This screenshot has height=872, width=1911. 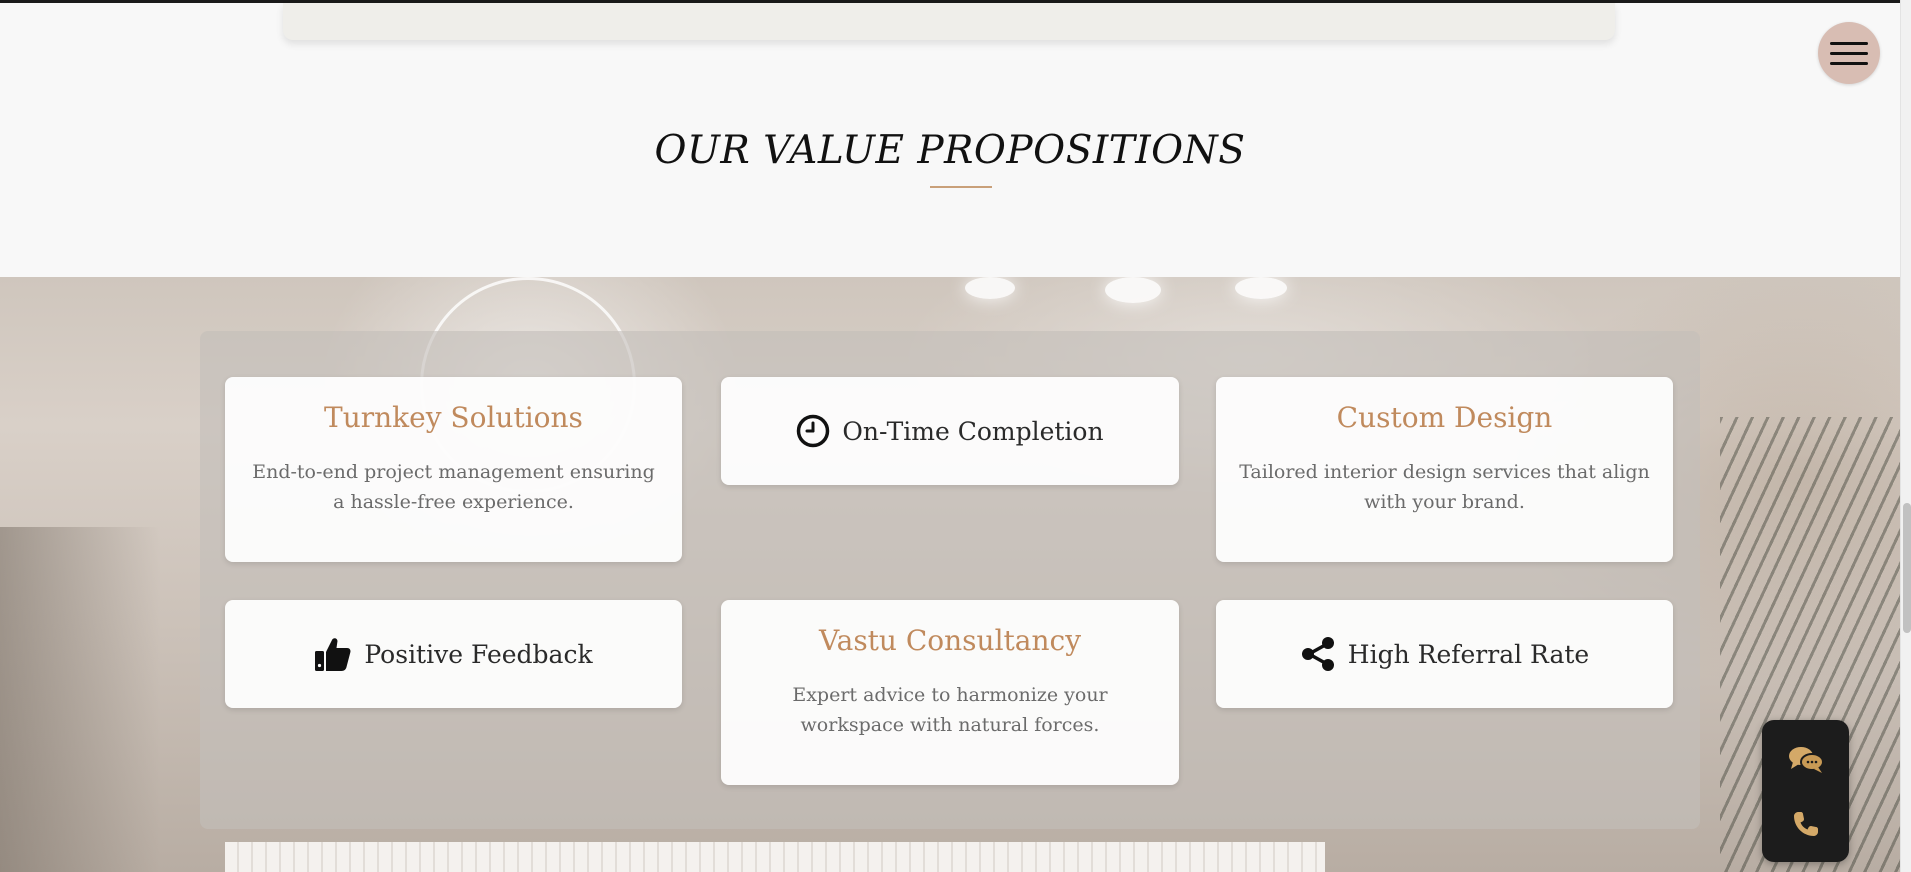 What do you see at coordinates (1907, 568) in the screenshot?
I see `scrollbar-thumb` at bounding box center [1907, 568].